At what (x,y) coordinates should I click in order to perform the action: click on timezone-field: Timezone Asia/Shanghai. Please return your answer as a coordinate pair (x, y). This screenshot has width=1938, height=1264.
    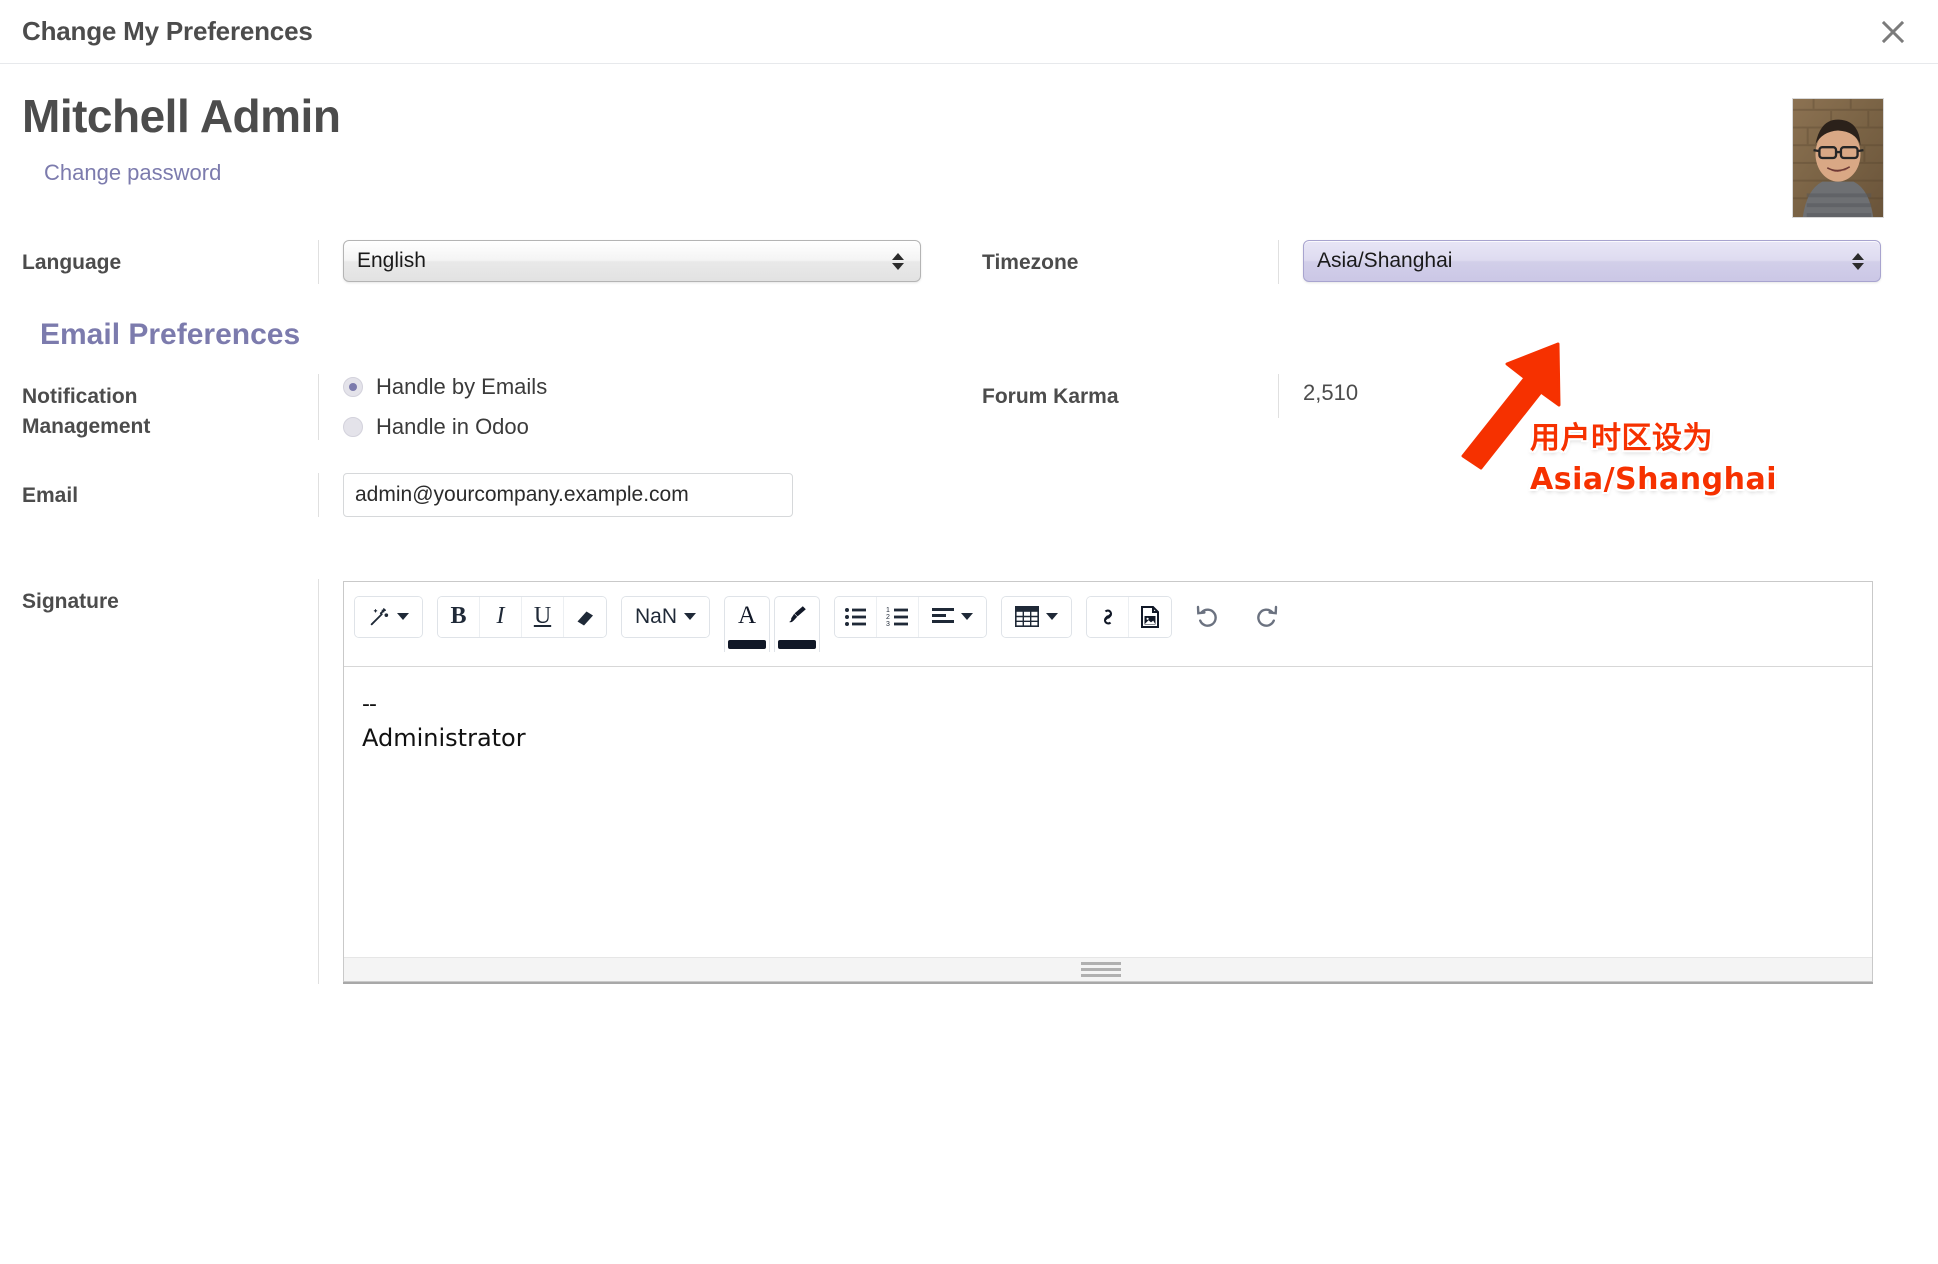
    Looking at the image, I should click on (1448, 262).